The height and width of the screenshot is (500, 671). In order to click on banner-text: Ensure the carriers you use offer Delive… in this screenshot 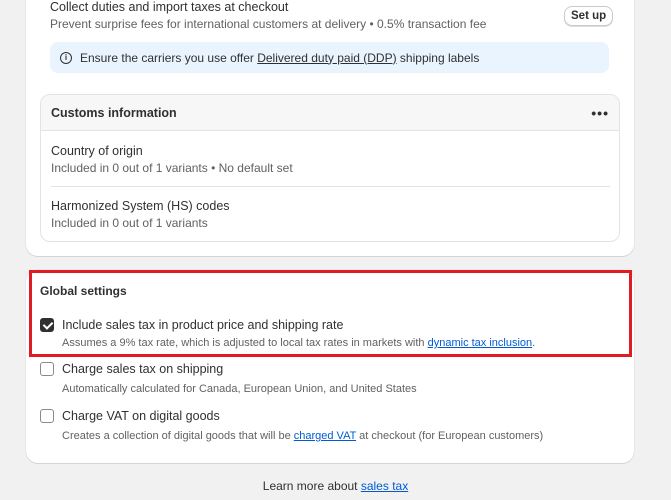, I will do `click(279, 58)`.